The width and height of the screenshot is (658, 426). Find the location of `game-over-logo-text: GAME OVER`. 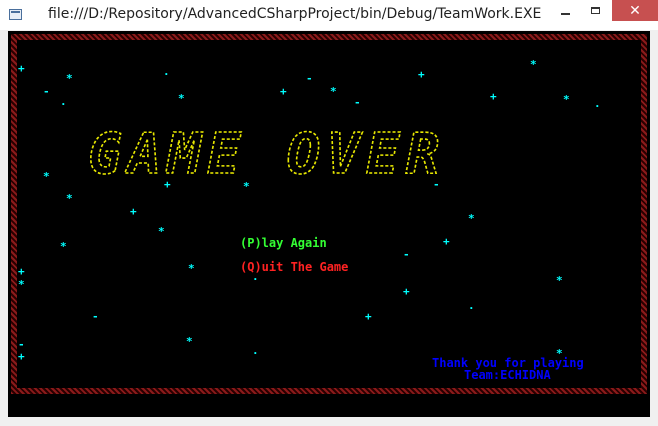

game-over-logo-text: GAME OVER is located at coordinates (266, 153).